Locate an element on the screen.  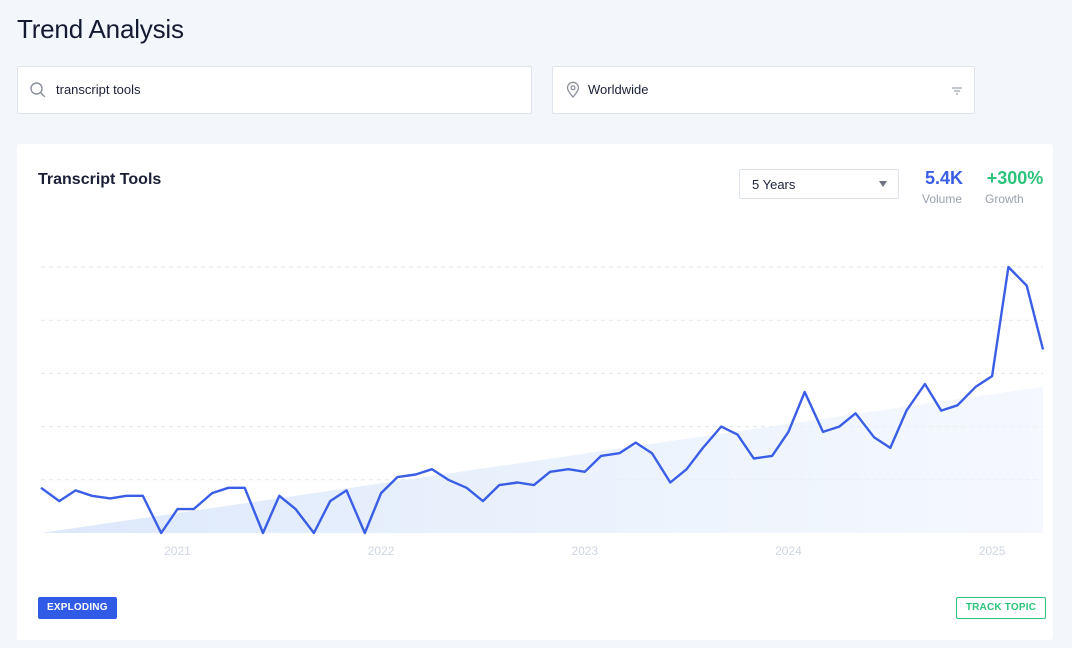
growth-stat: +300% Growth is located at coordinates (1015, 187).